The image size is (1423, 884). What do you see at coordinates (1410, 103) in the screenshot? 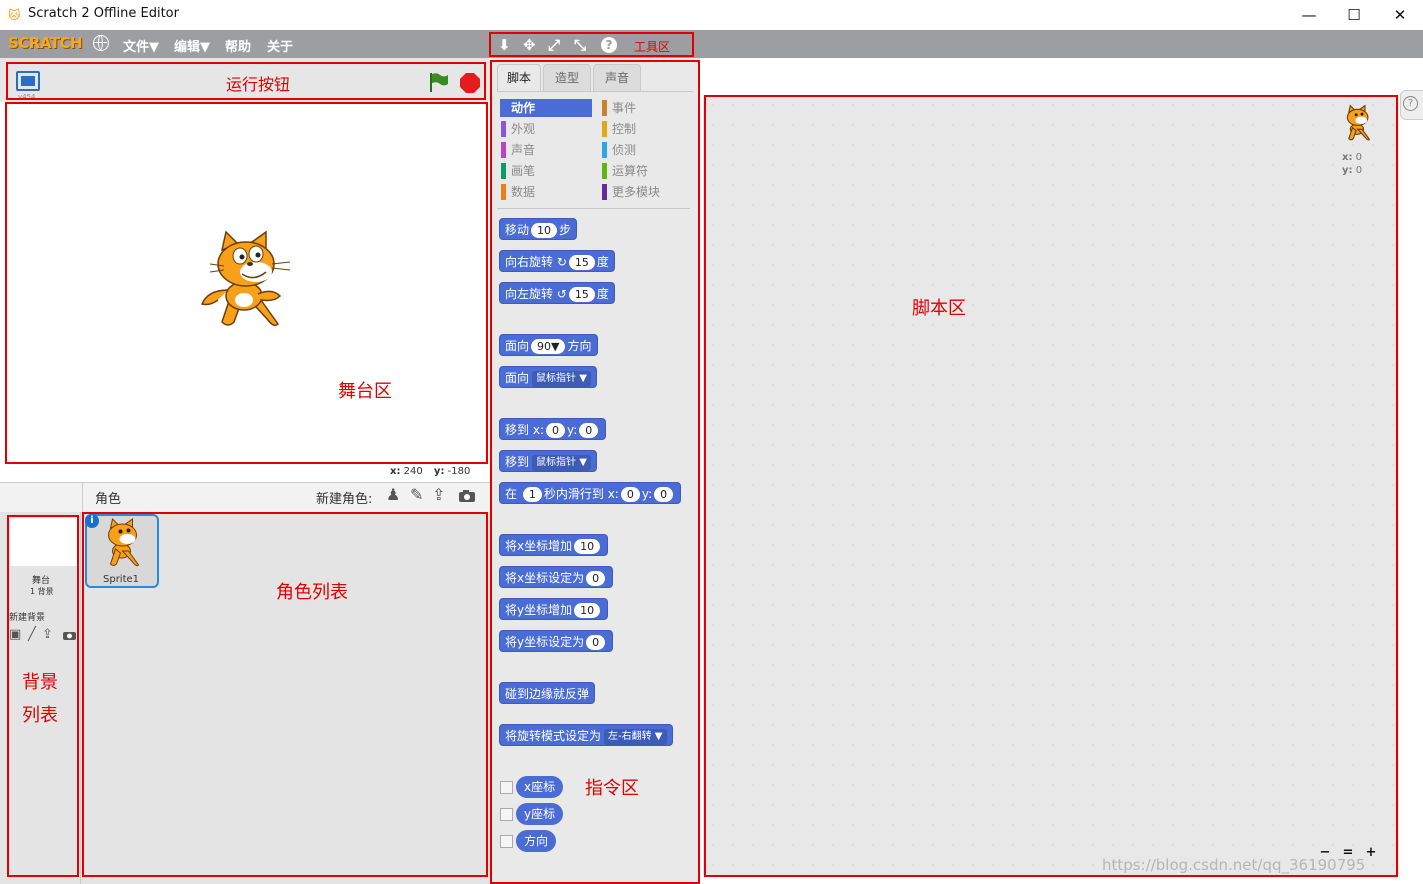
I see `help-question-icon: ?` at bounding box center [1410, 103].